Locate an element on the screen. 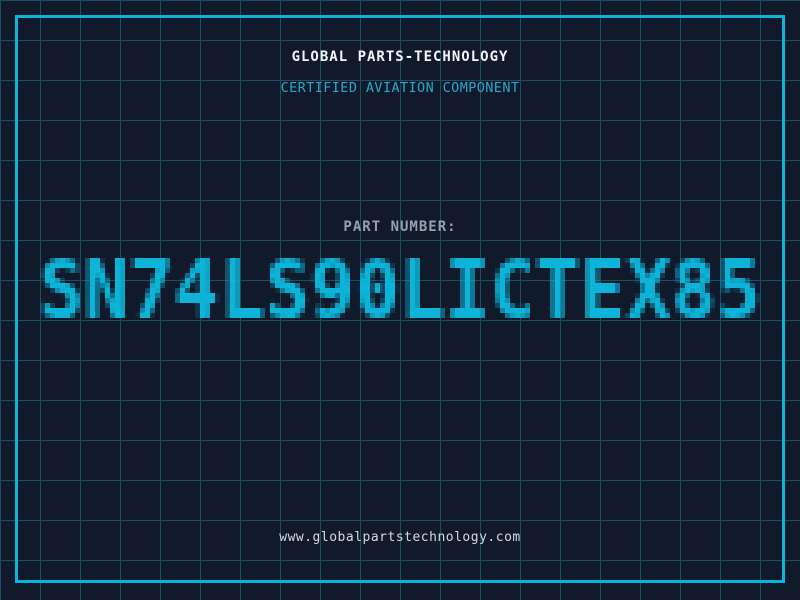 The height and width of the screenshot is (600, 800). certification-subtitle: CERTIFIED AVIATION COMPONENT is located at coordinates (400, 88).